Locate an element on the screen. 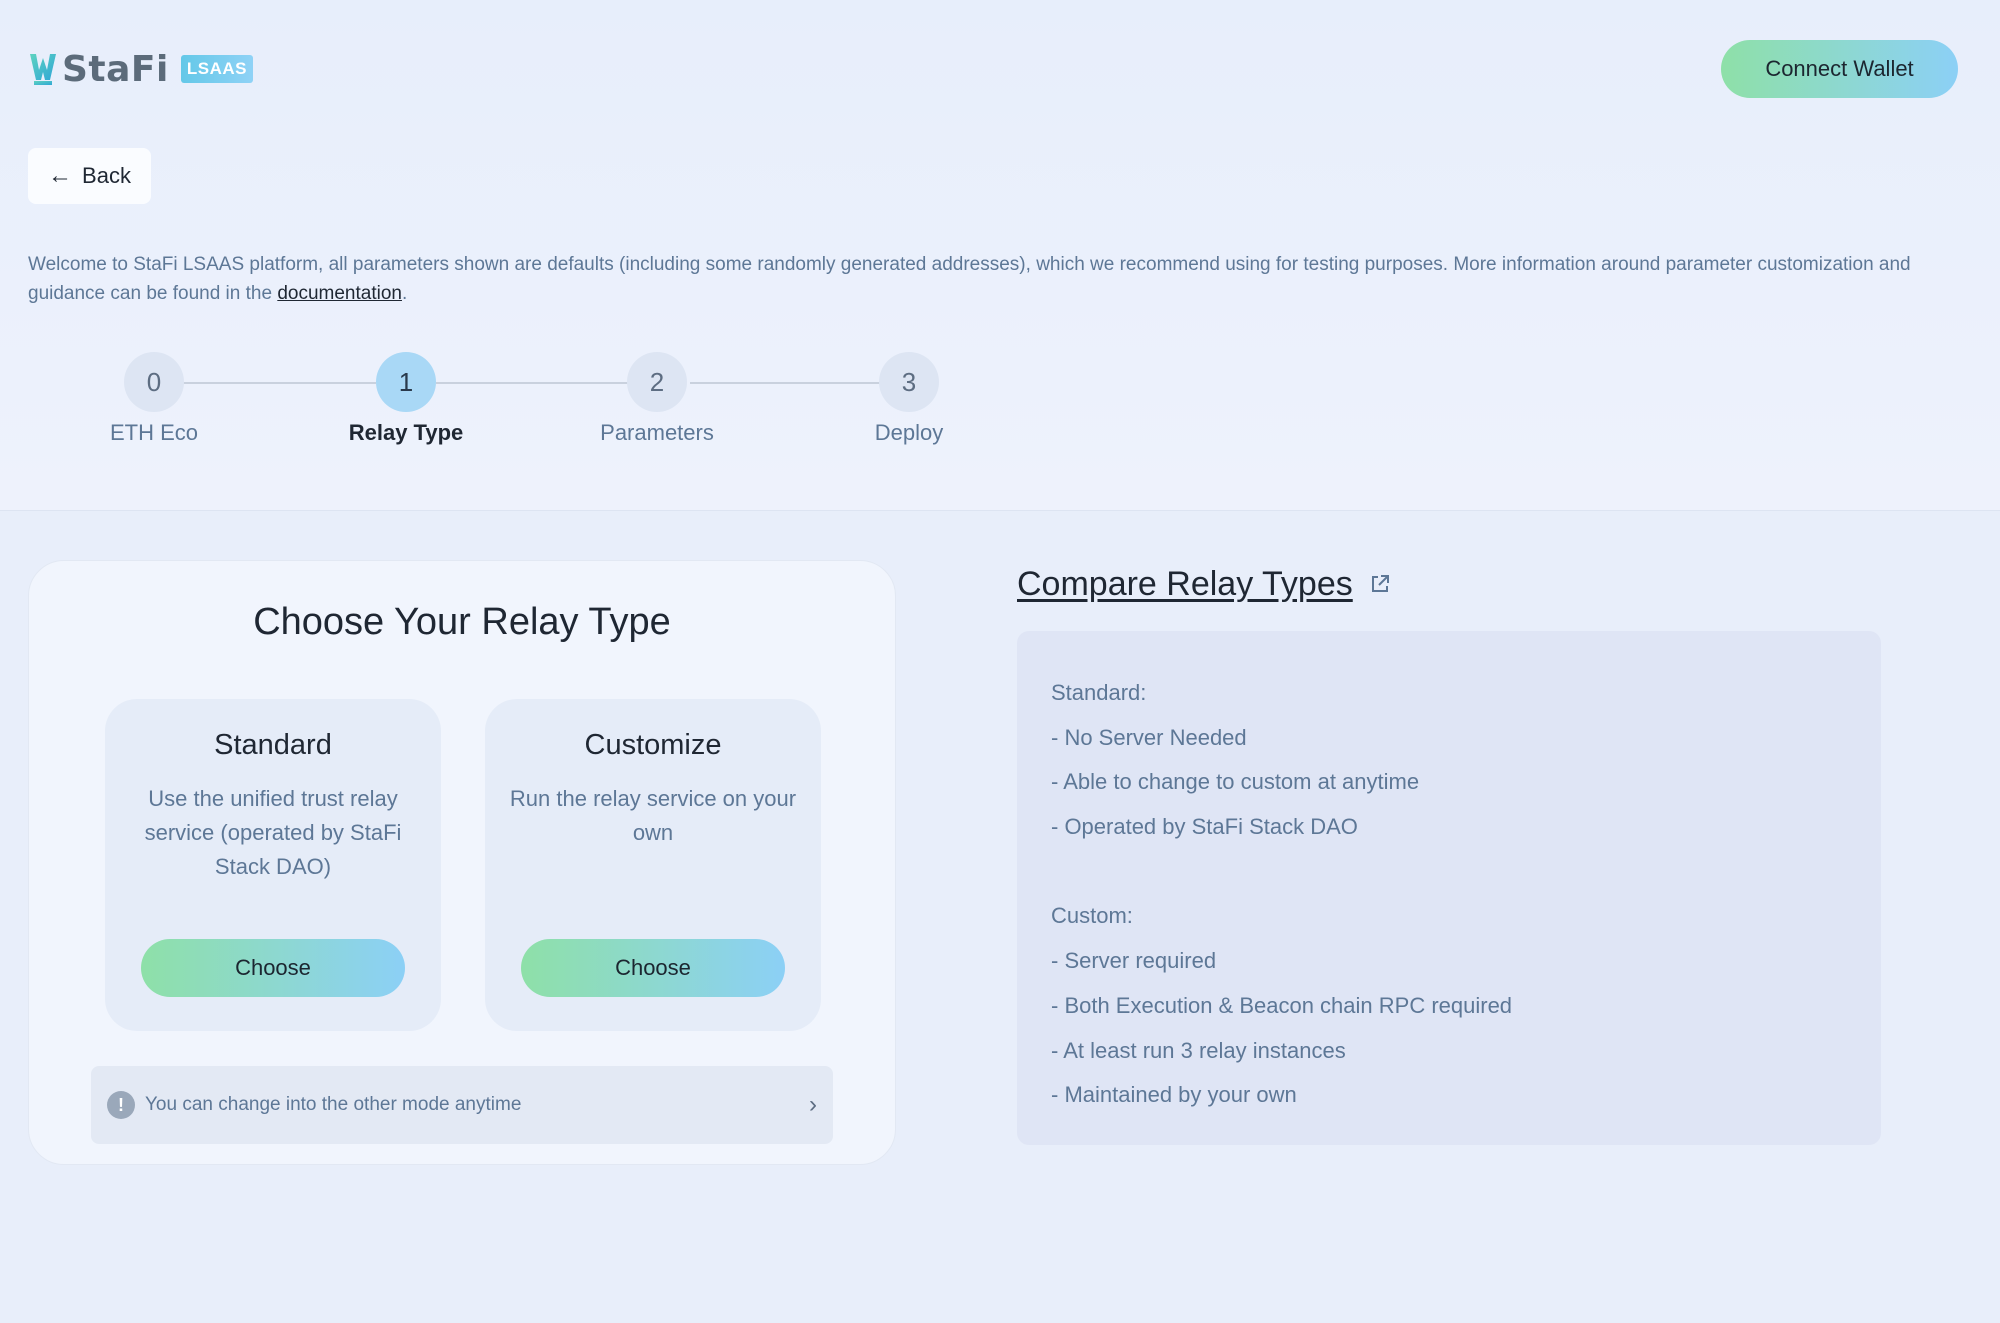 The width and height of the screenshot is (2000, 1323). compare-line: - Able to change to custom at anytime is located at coordinates (1235, 782).